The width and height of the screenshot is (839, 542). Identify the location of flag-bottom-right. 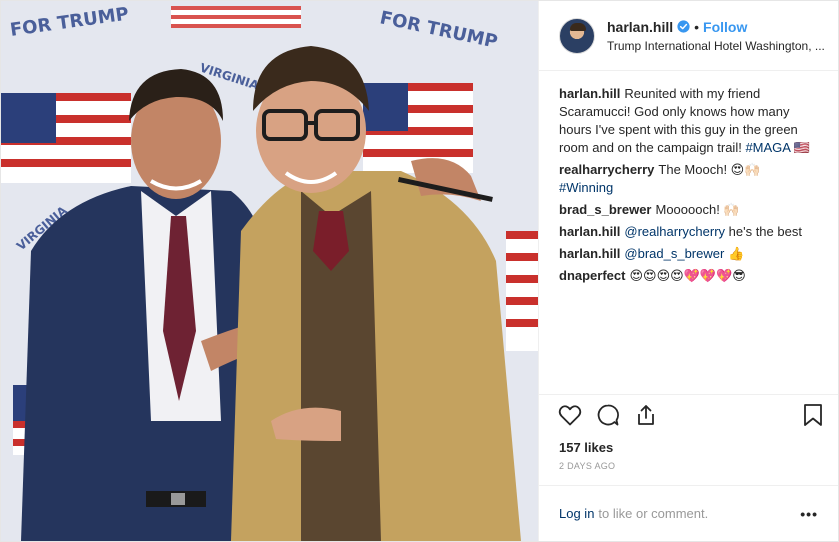
(522, 291).